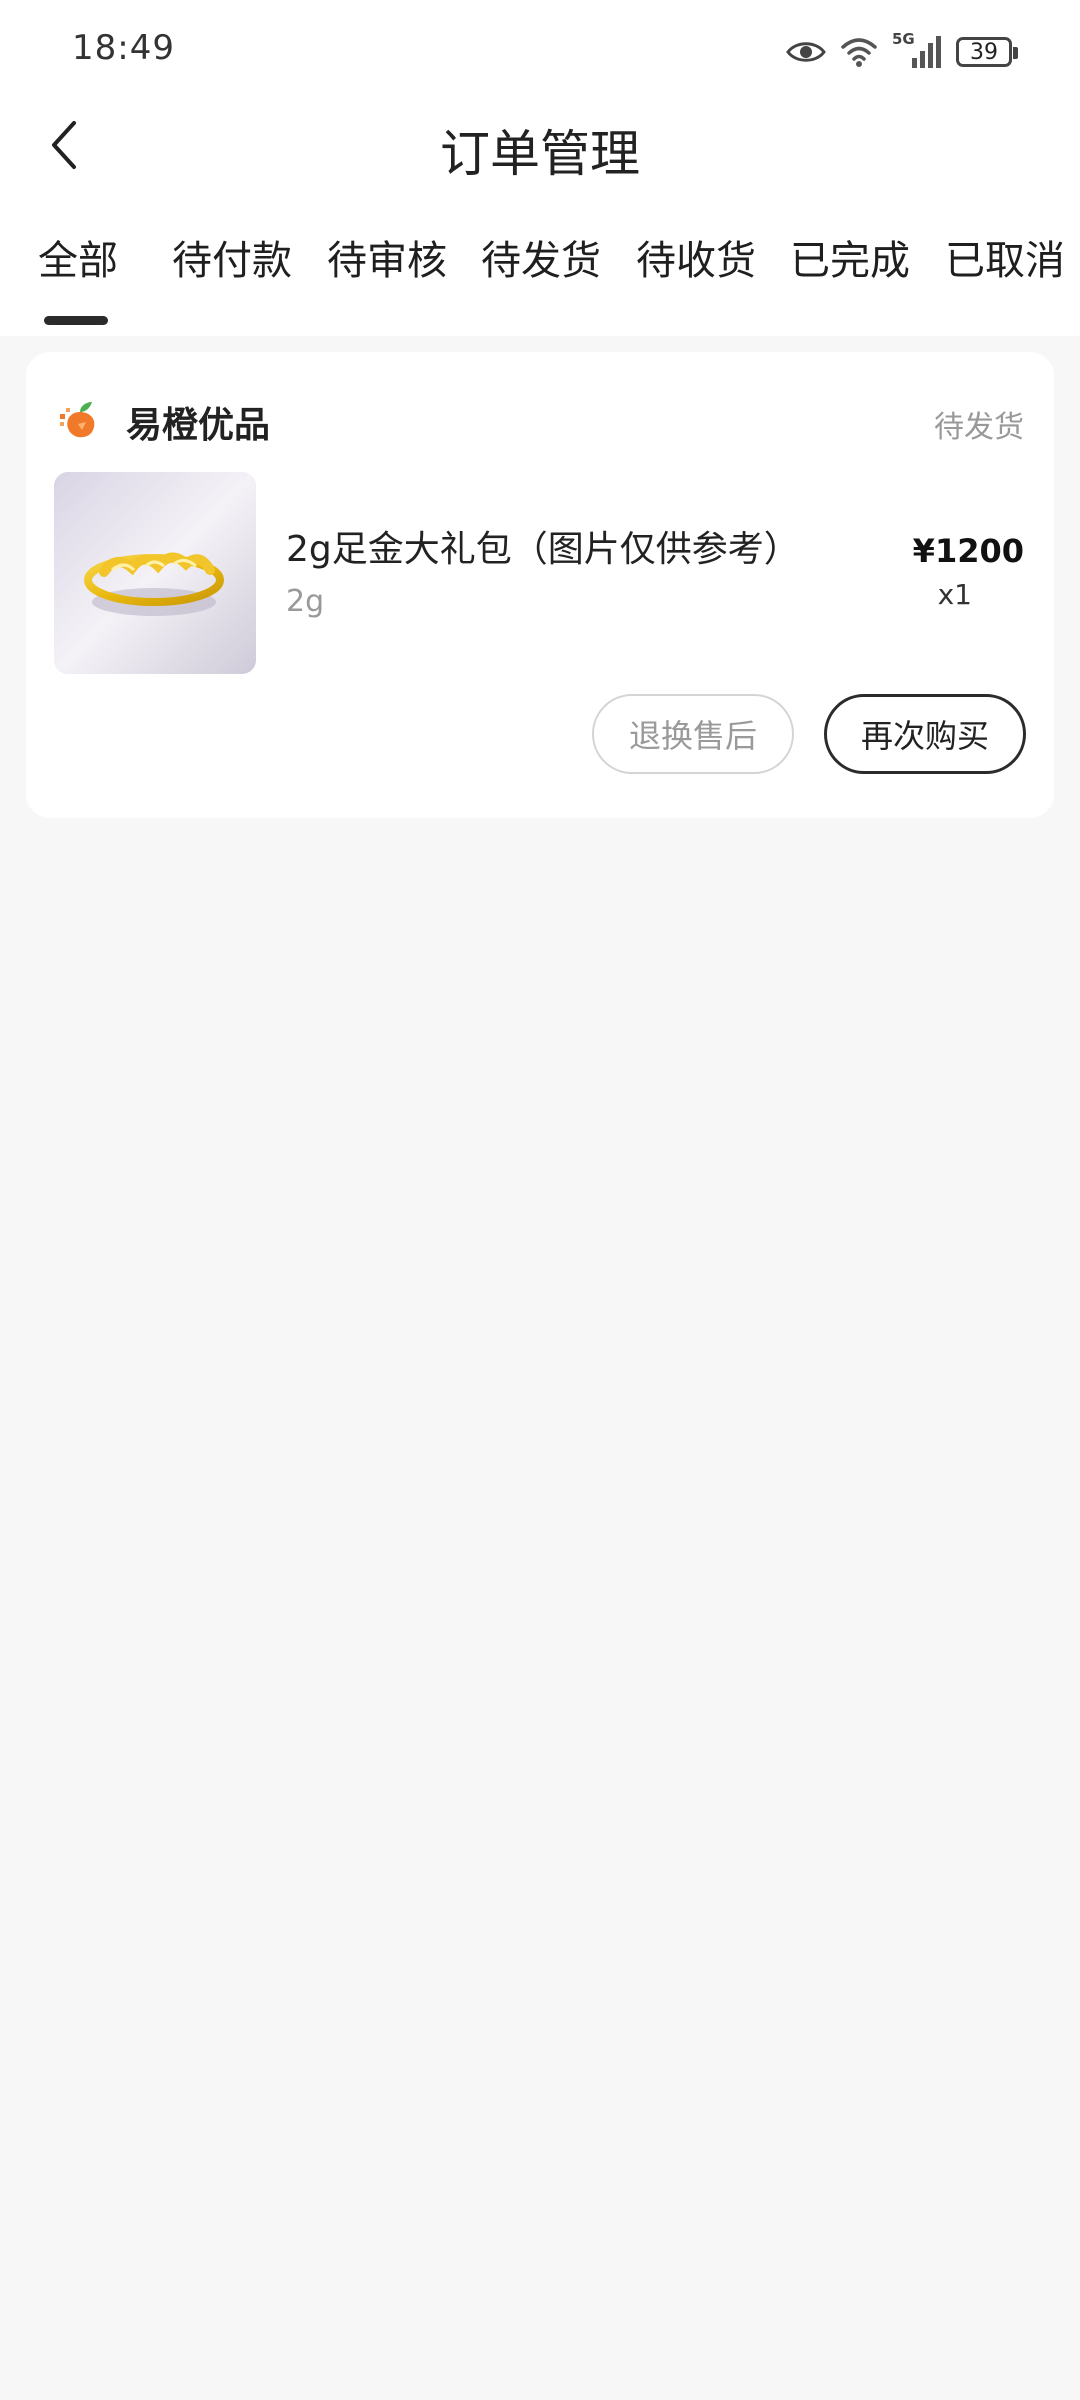 The width and height of the screenshot is (1080, 2400). I want to click on battery-level: 39, so click(984, 52).